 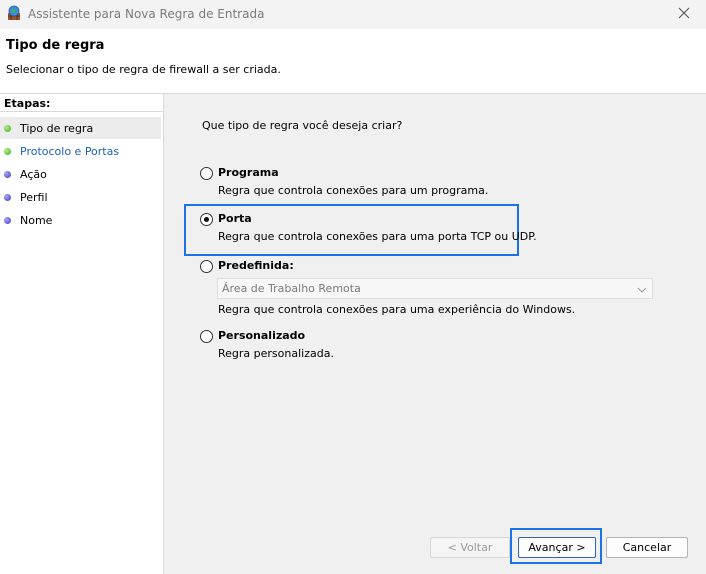 I want to click on dropdown-value: Área de Trabalho Remota, so click(x=291, y=288).